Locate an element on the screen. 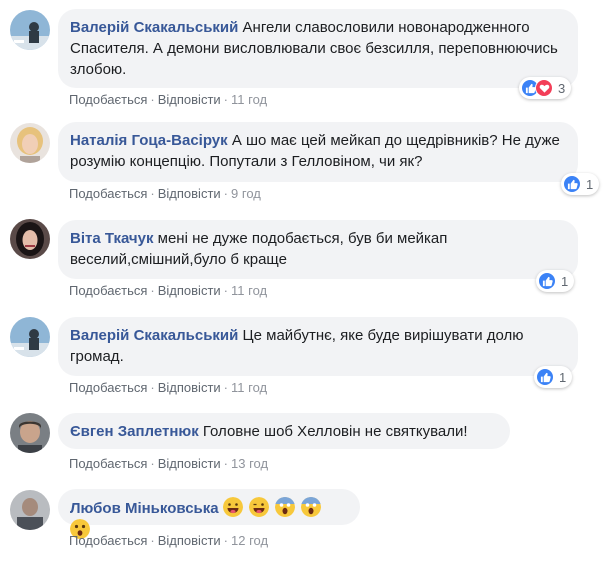 This screenshot has width=610, height=562. comment-actions: Подобається · Відповісти · 9 год is located at coordinates (165, 193).